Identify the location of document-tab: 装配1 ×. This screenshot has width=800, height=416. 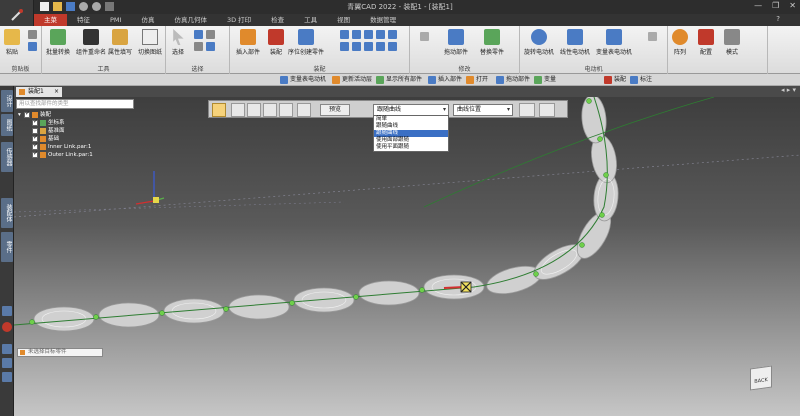
(39, 92).